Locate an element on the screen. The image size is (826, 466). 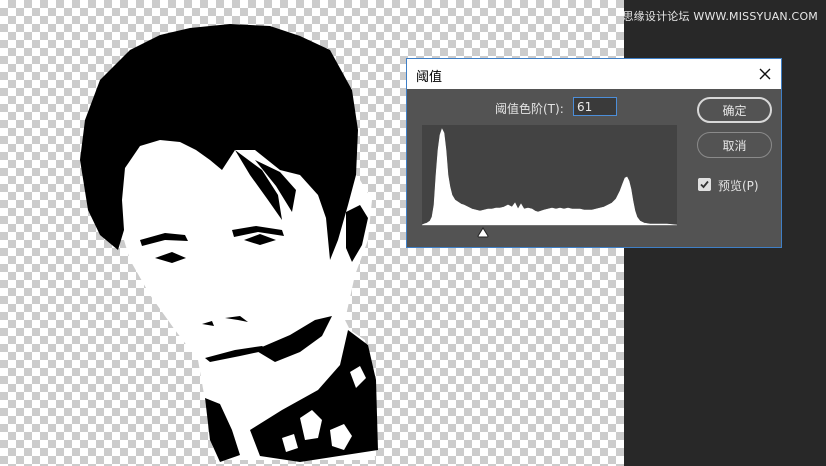
preview-checkbox is located at coordinates (704, 184).